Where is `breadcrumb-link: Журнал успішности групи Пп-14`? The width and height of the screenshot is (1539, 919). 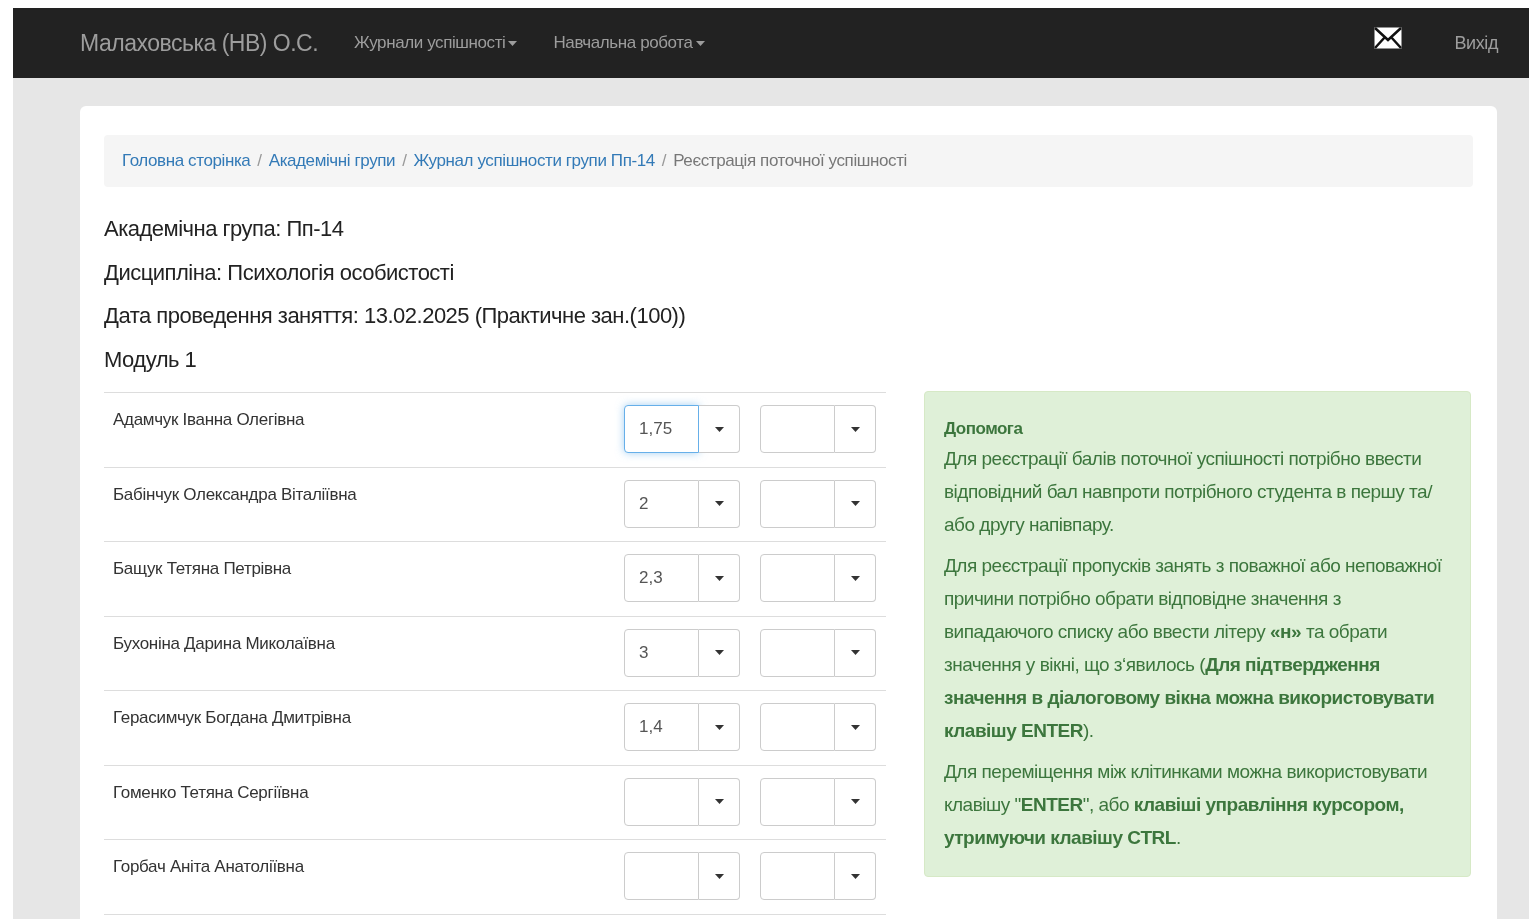 breadcrumb-link: Журнал успішности групи Пп-14 is located at coordinates (534, 161).